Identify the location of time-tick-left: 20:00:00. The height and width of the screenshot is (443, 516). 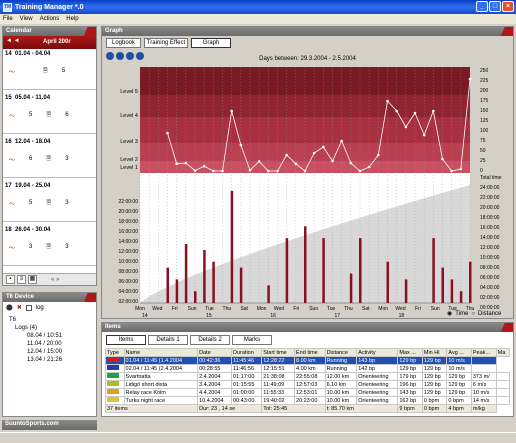
(129, 212).